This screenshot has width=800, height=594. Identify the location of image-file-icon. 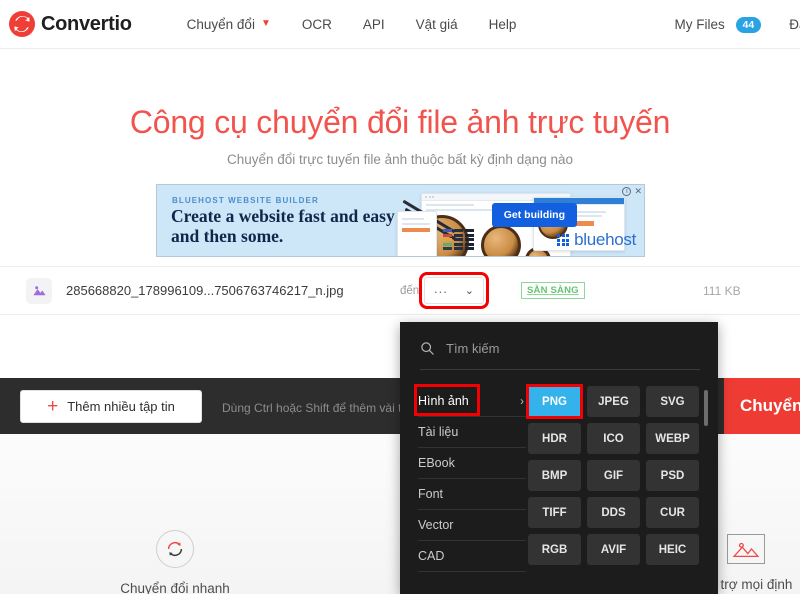
(39, 290).